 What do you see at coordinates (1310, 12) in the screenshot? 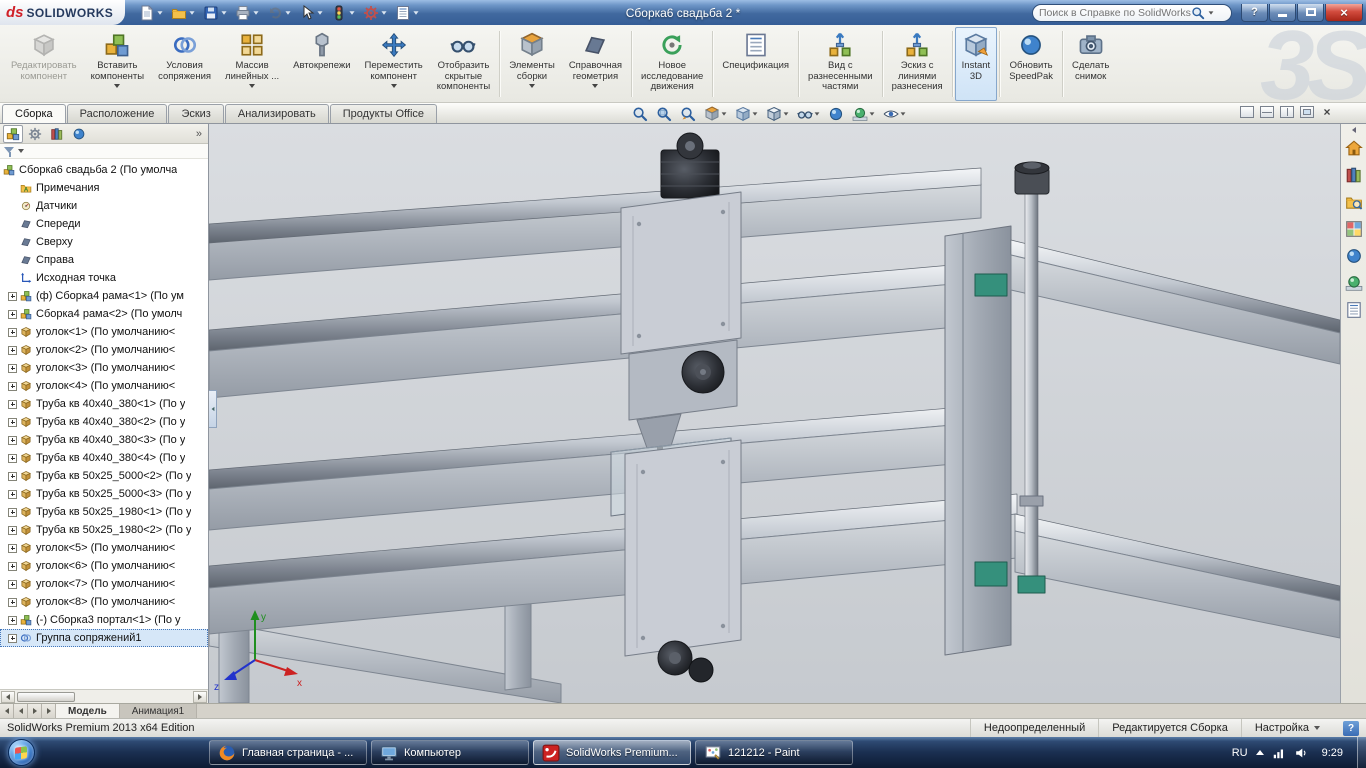
I see `maximize-button` at bounding box center [1310, 12].